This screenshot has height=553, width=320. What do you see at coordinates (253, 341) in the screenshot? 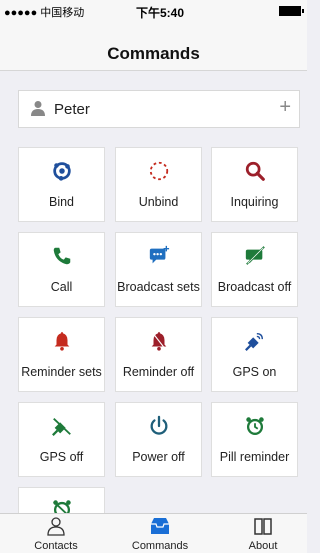
I see `satellite-icon` at bounding box center [253, 341].